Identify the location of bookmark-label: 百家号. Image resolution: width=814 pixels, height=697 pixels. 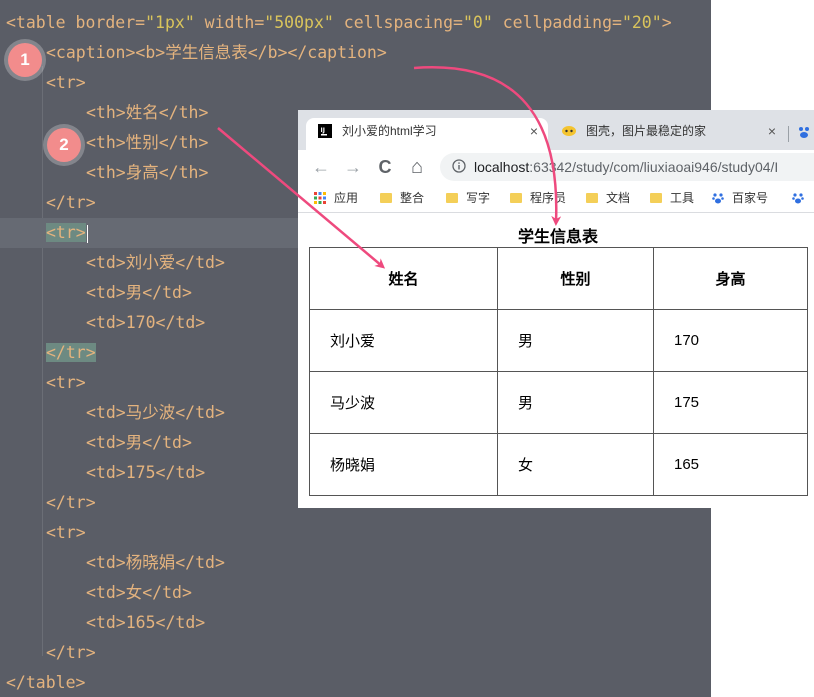
(750, 198).